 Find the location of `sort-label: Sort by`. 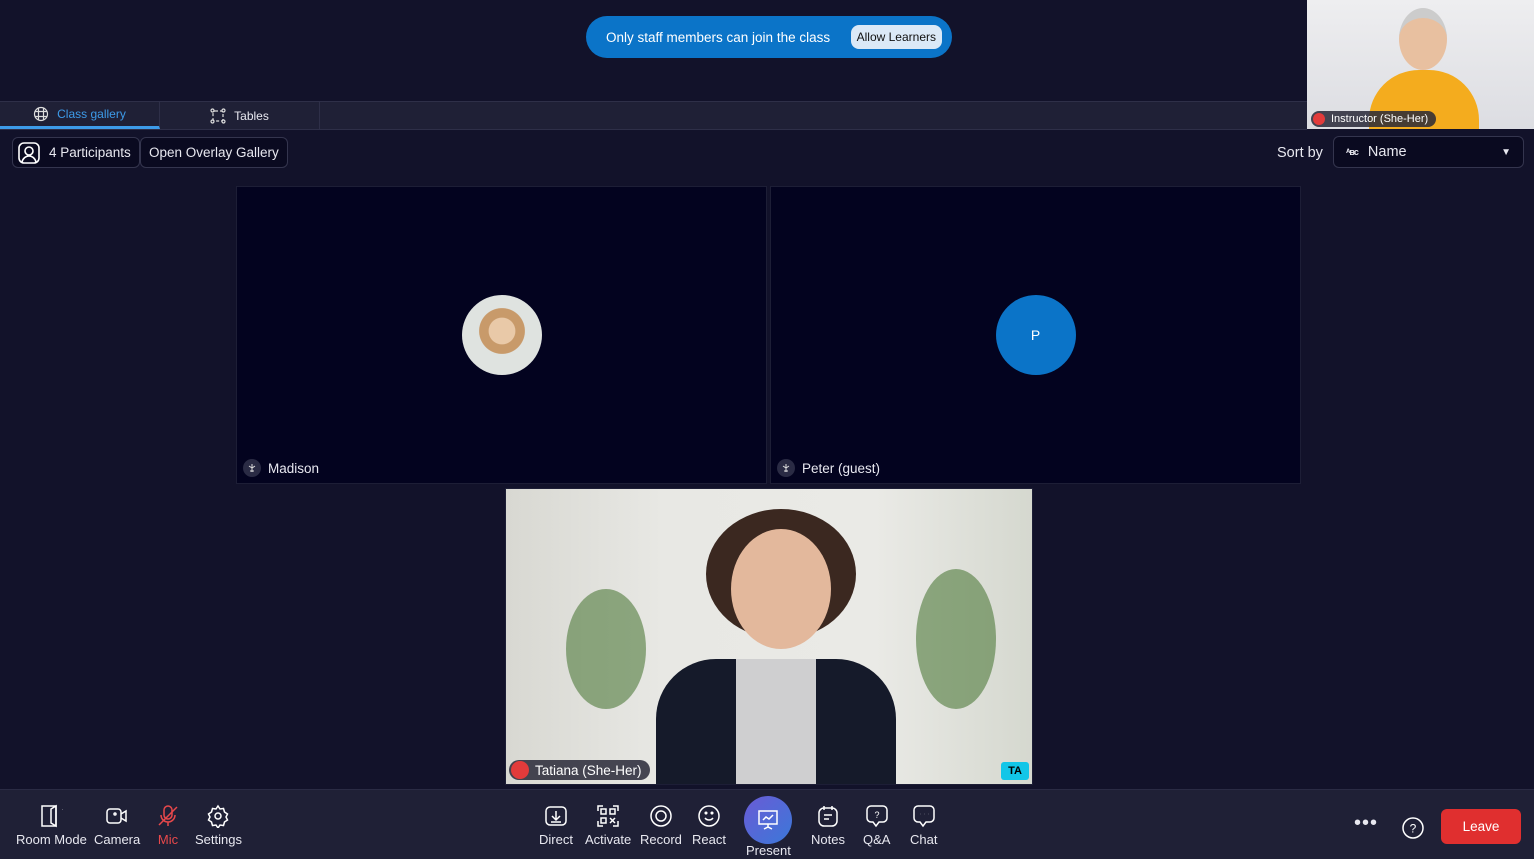

sort-label: Sort by is located at coordinates (1300, 153).